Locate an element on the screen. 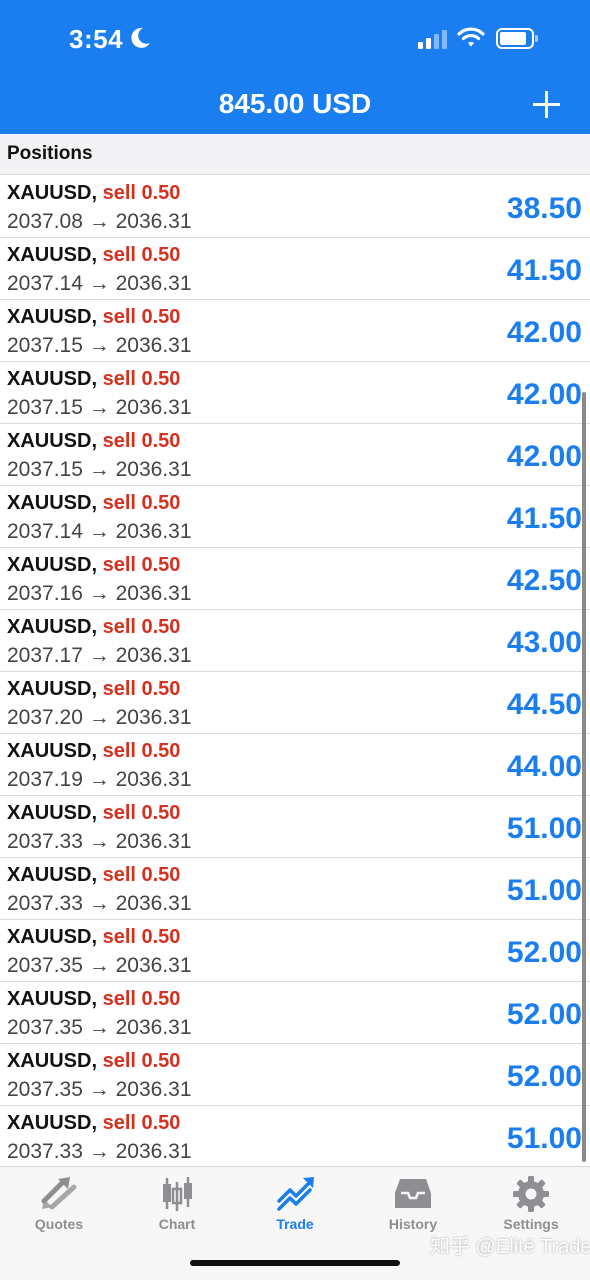  scrollbar is located at coordinates (584, 777).